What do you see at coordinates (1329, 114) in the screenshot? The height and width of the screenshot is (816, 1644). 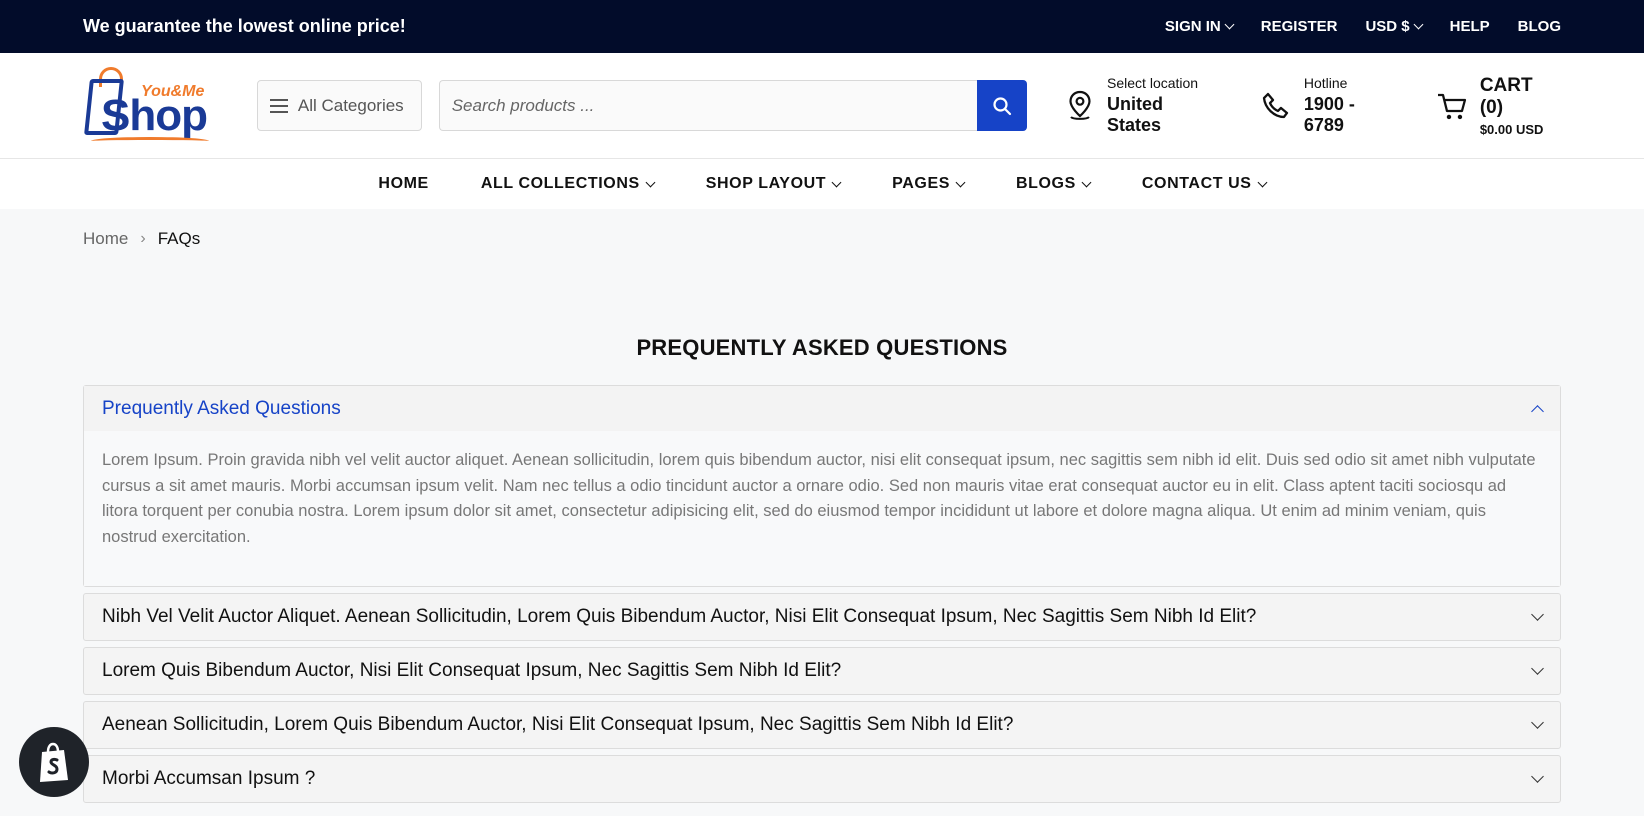 I see `hotline-value: 1900 - 6789` at bounding box center [1329, 114].